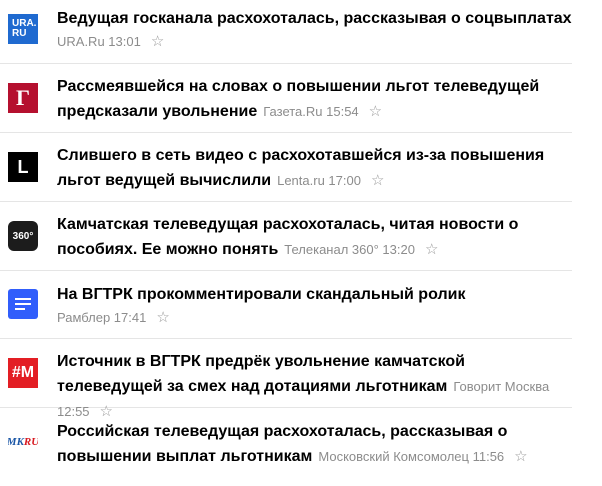 The width and height of the screenshot is (602, 486). What do you see at coordinates (349, 249) in the screenshot?
I see `source-time: Телеканал 360° 13:20` at bounding box center [349, 249].